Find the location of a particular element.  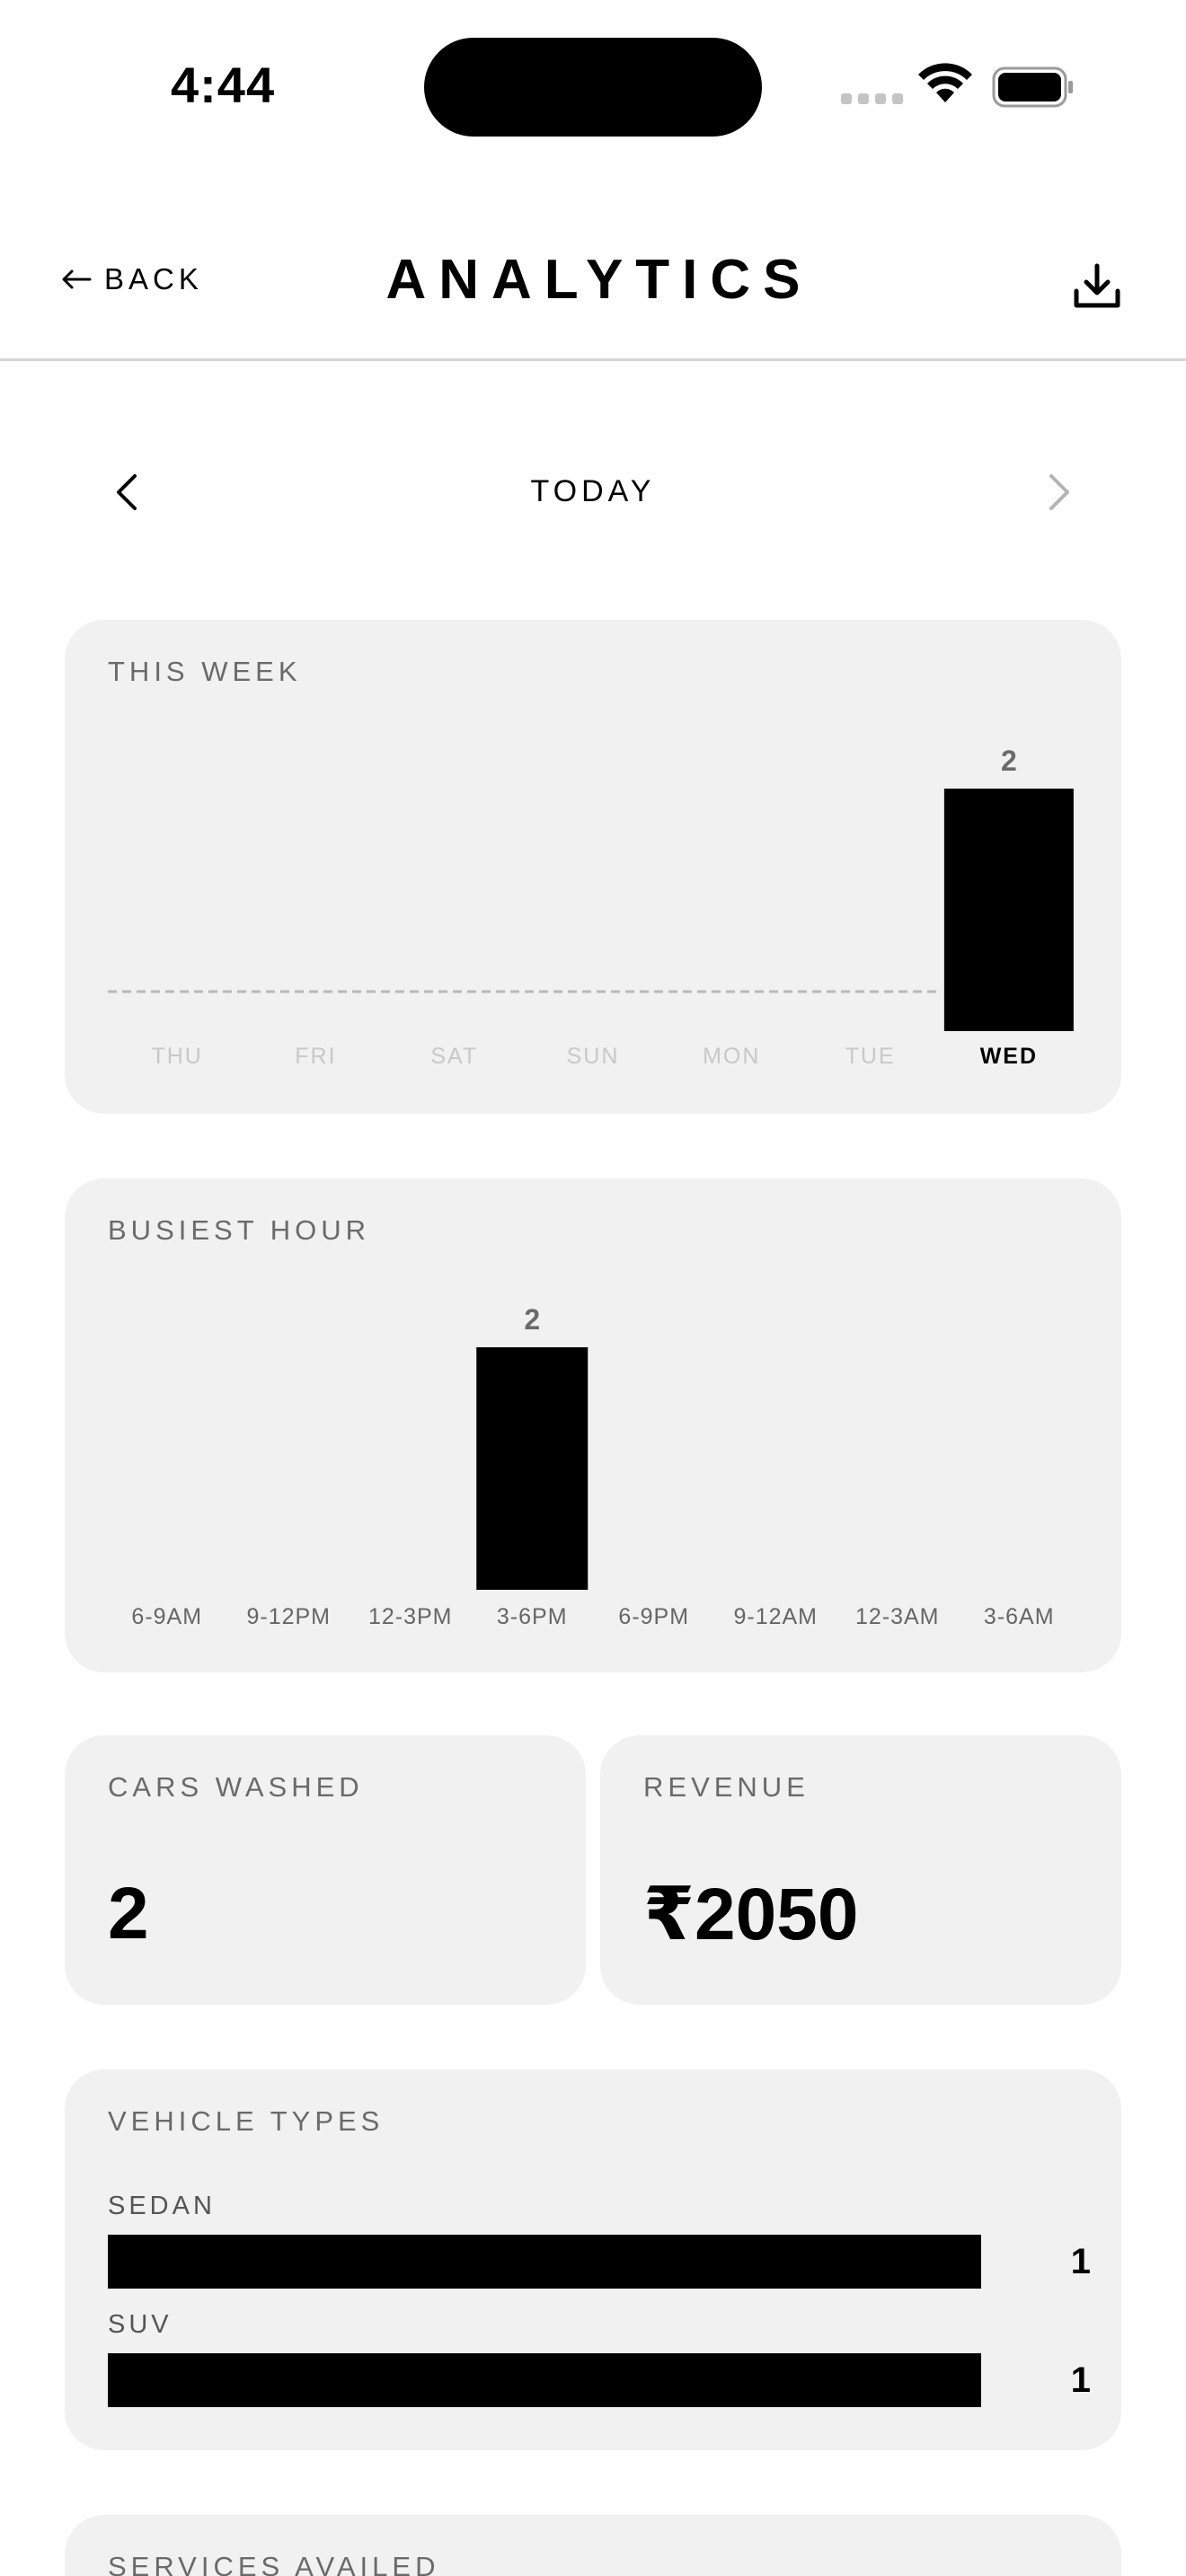

page-title: ANALYTICS is located at coordinates (599, 280).